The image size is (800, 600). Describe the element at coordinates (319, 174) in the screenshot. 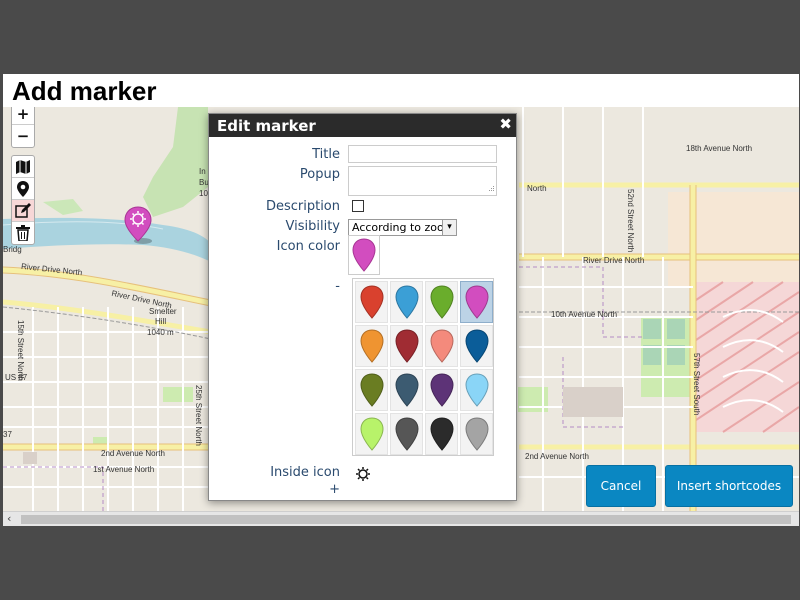

I see `popup-label: Popup` at that location.